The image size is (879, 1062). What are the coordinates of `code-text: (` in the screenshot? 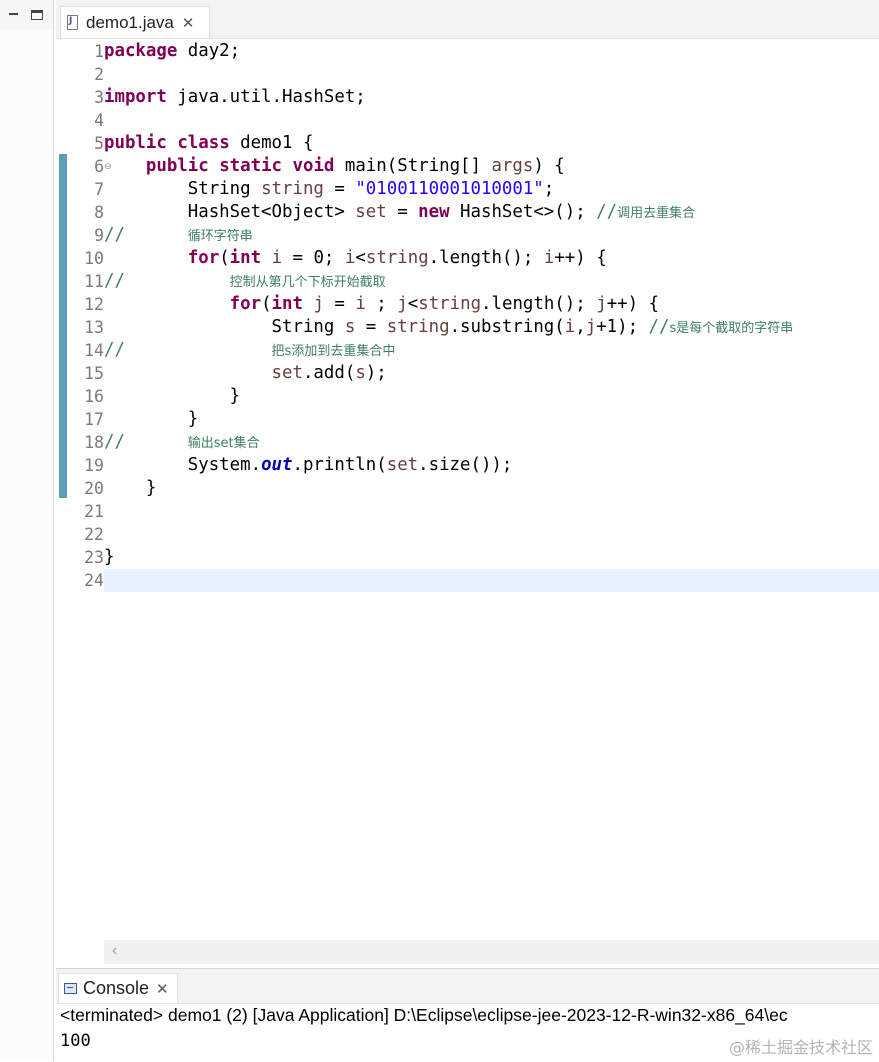 It's located at (224, 258).